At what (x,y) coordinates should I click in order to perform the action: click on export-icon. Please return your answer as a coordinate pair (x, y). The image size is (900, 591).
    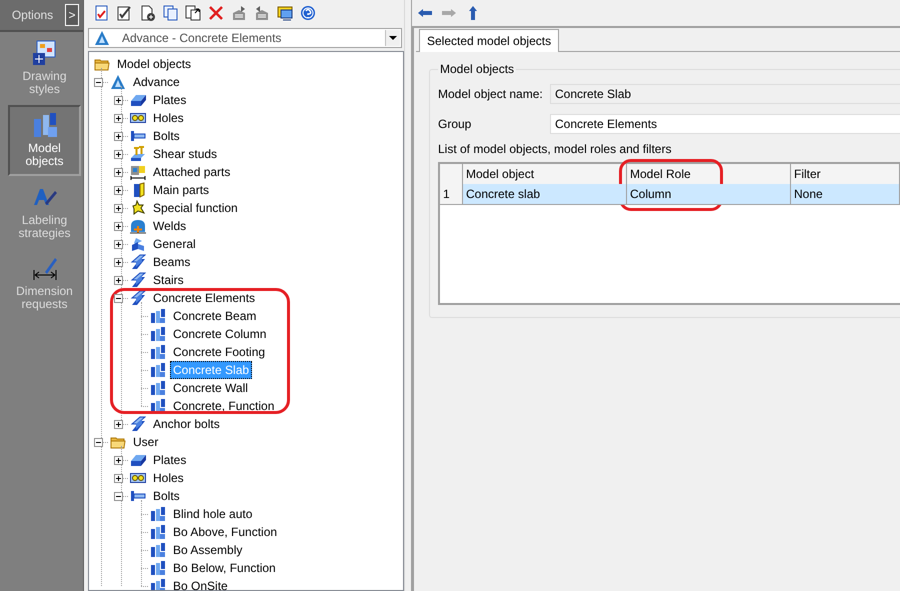
    Looking at the image, I should click on (262, 13).